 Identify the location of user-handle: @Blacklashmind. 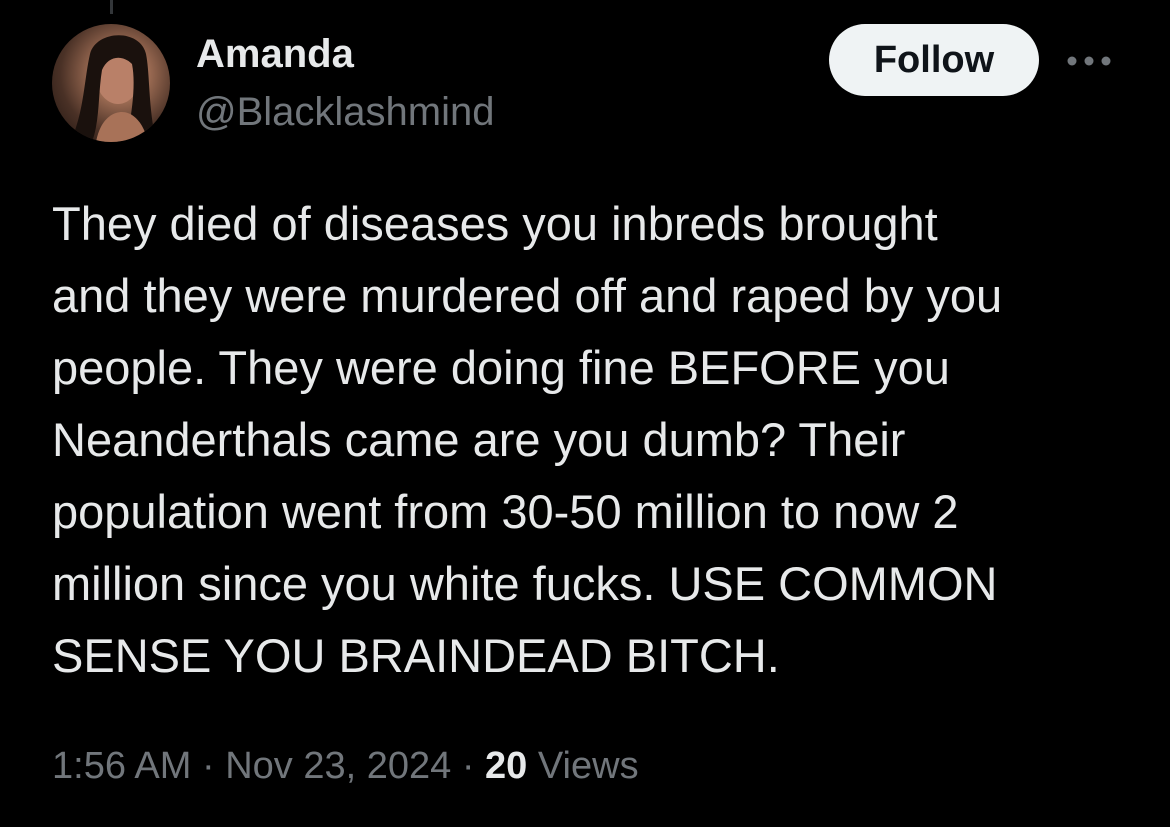
(345, 112).